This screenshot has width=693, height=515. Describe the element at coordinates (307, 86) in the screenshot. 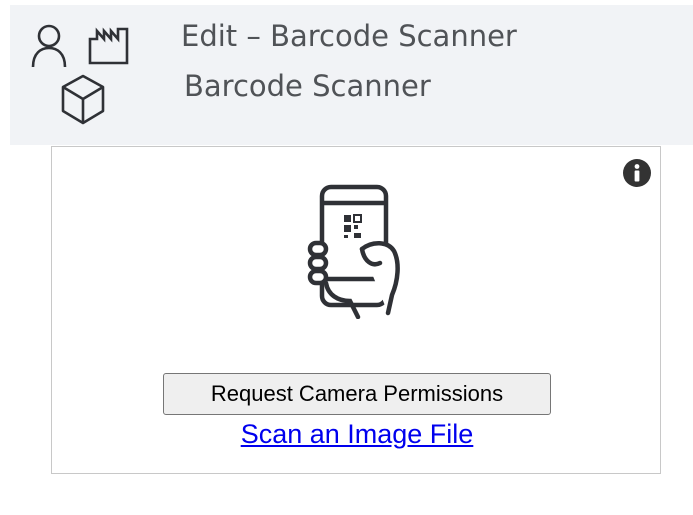

I see `page-subtitle: Barcode Scanner` at that location.